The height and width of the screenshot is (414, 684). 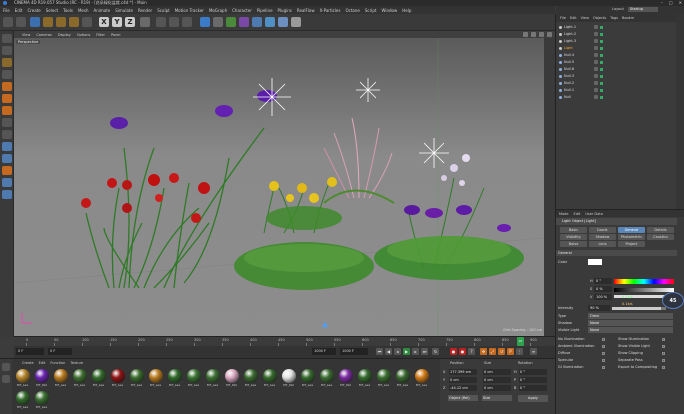 I want to click on intensity-slider, so click(x=639, y=308).